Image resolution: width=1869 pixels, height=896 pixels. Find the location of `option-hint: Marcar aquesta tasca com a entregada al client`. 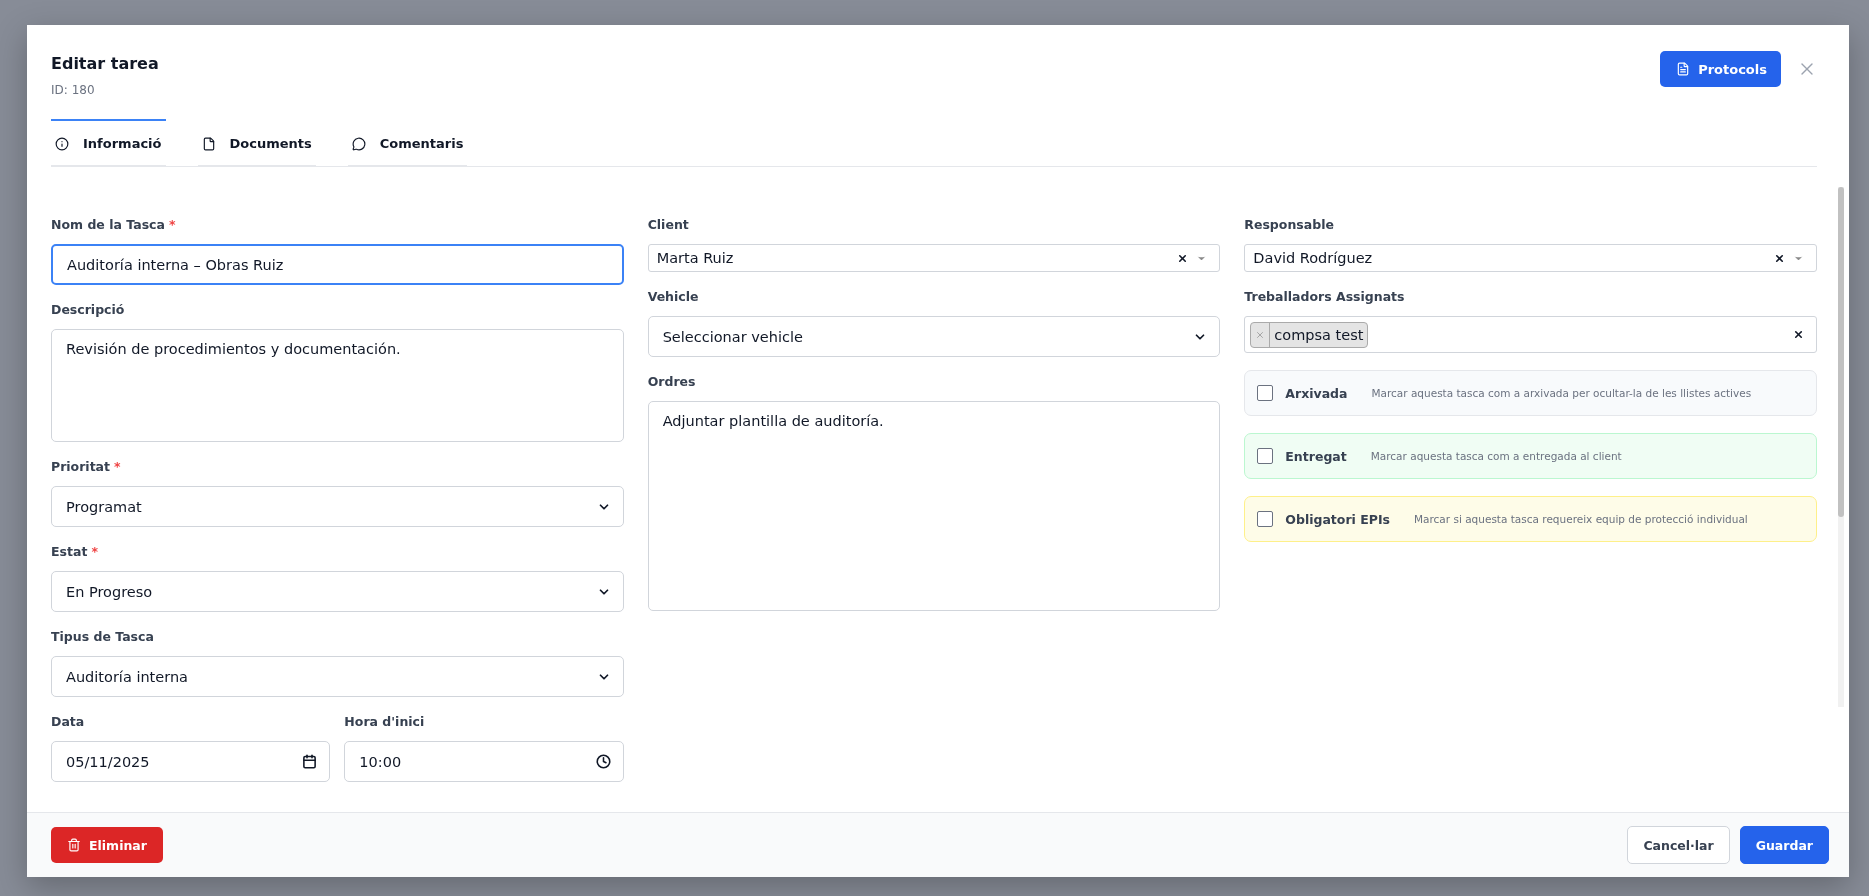

option-hint: Marcar aquesta tasca com a entregada al client is located at coordinates (1496, 456).